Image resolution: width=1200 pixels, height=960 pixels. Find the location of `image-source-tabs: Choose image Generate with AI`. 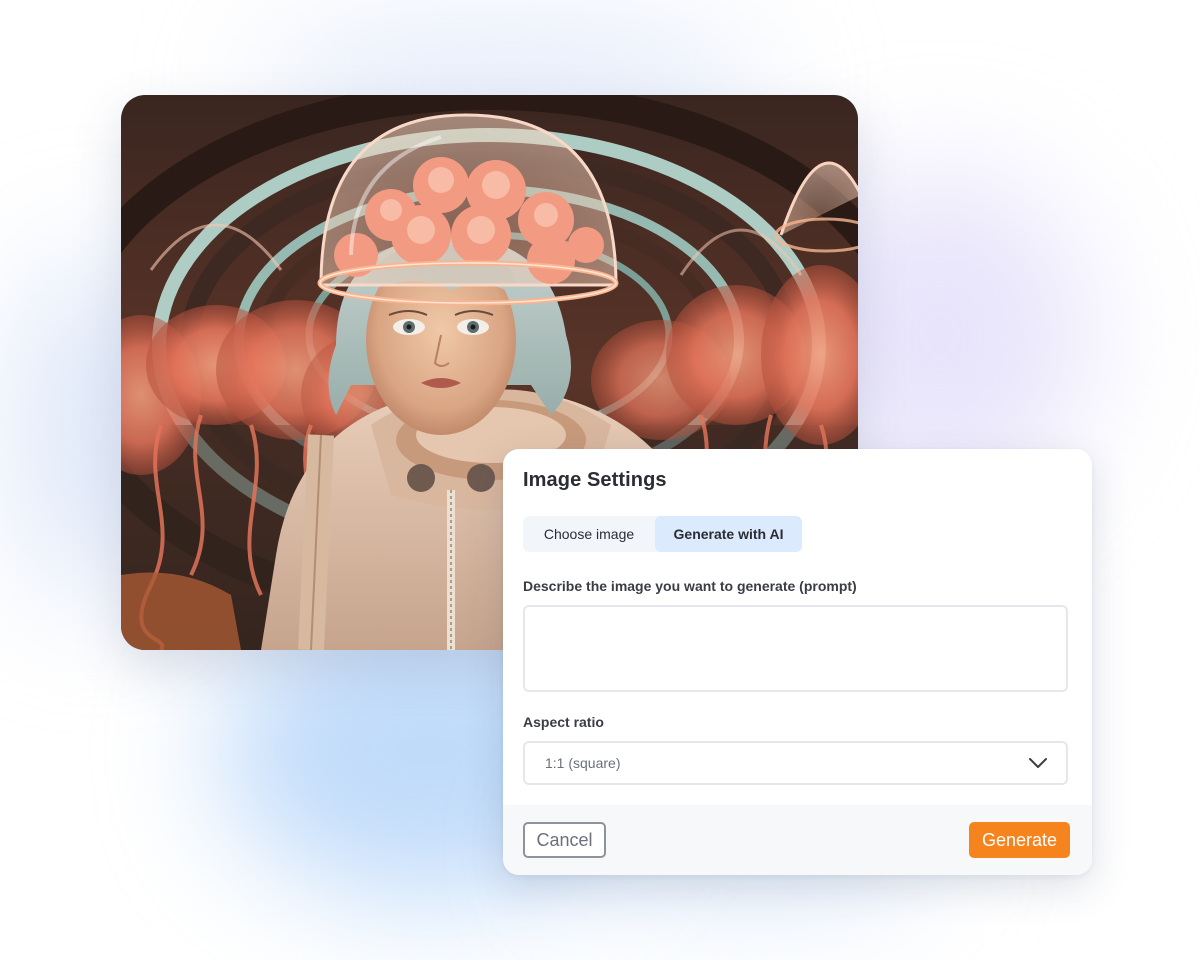

image-source-tabs: Choose image Generate with AI is located at coordinates (662, 534).